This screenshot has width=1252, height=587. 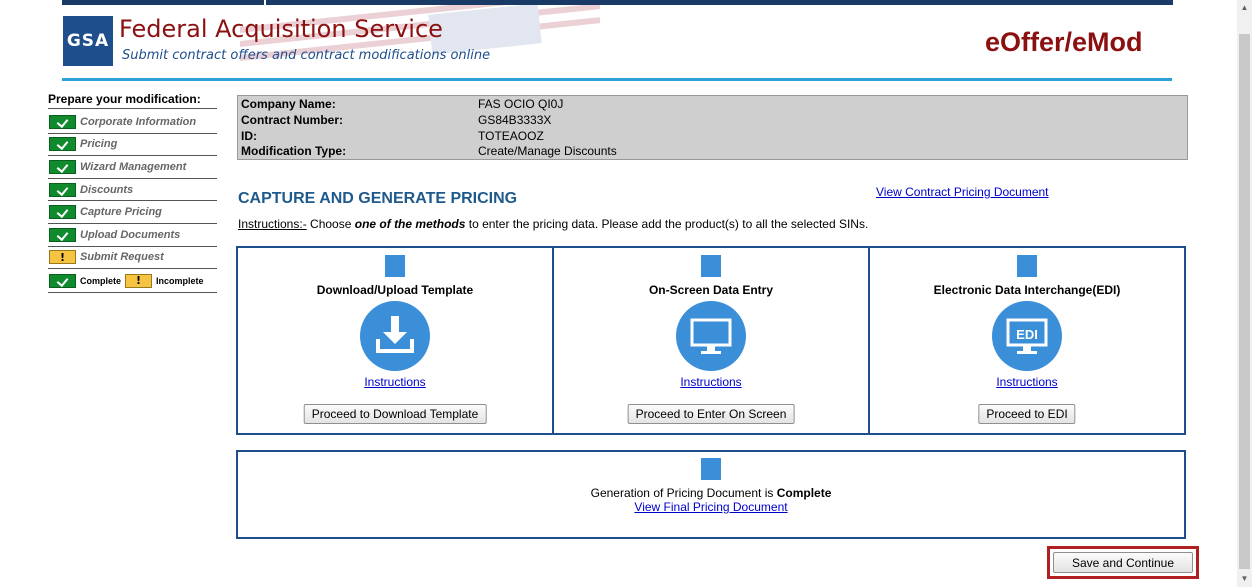 I want to click on method-title: Download/Upload Template, so click(x=395, y=290).